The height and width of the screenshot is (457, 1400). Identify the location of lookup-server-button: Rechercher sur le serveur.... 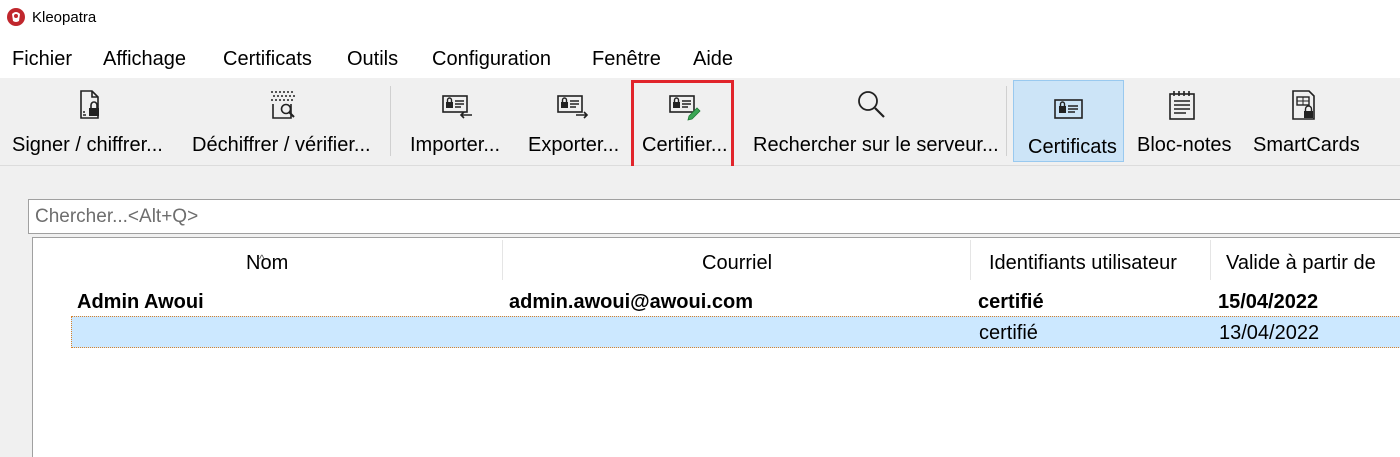
(873, 121).